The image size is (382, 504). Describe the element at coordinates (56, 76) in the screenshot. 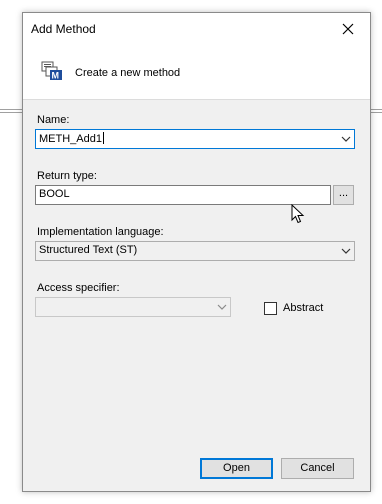

I see `svg-text: M` at that location.